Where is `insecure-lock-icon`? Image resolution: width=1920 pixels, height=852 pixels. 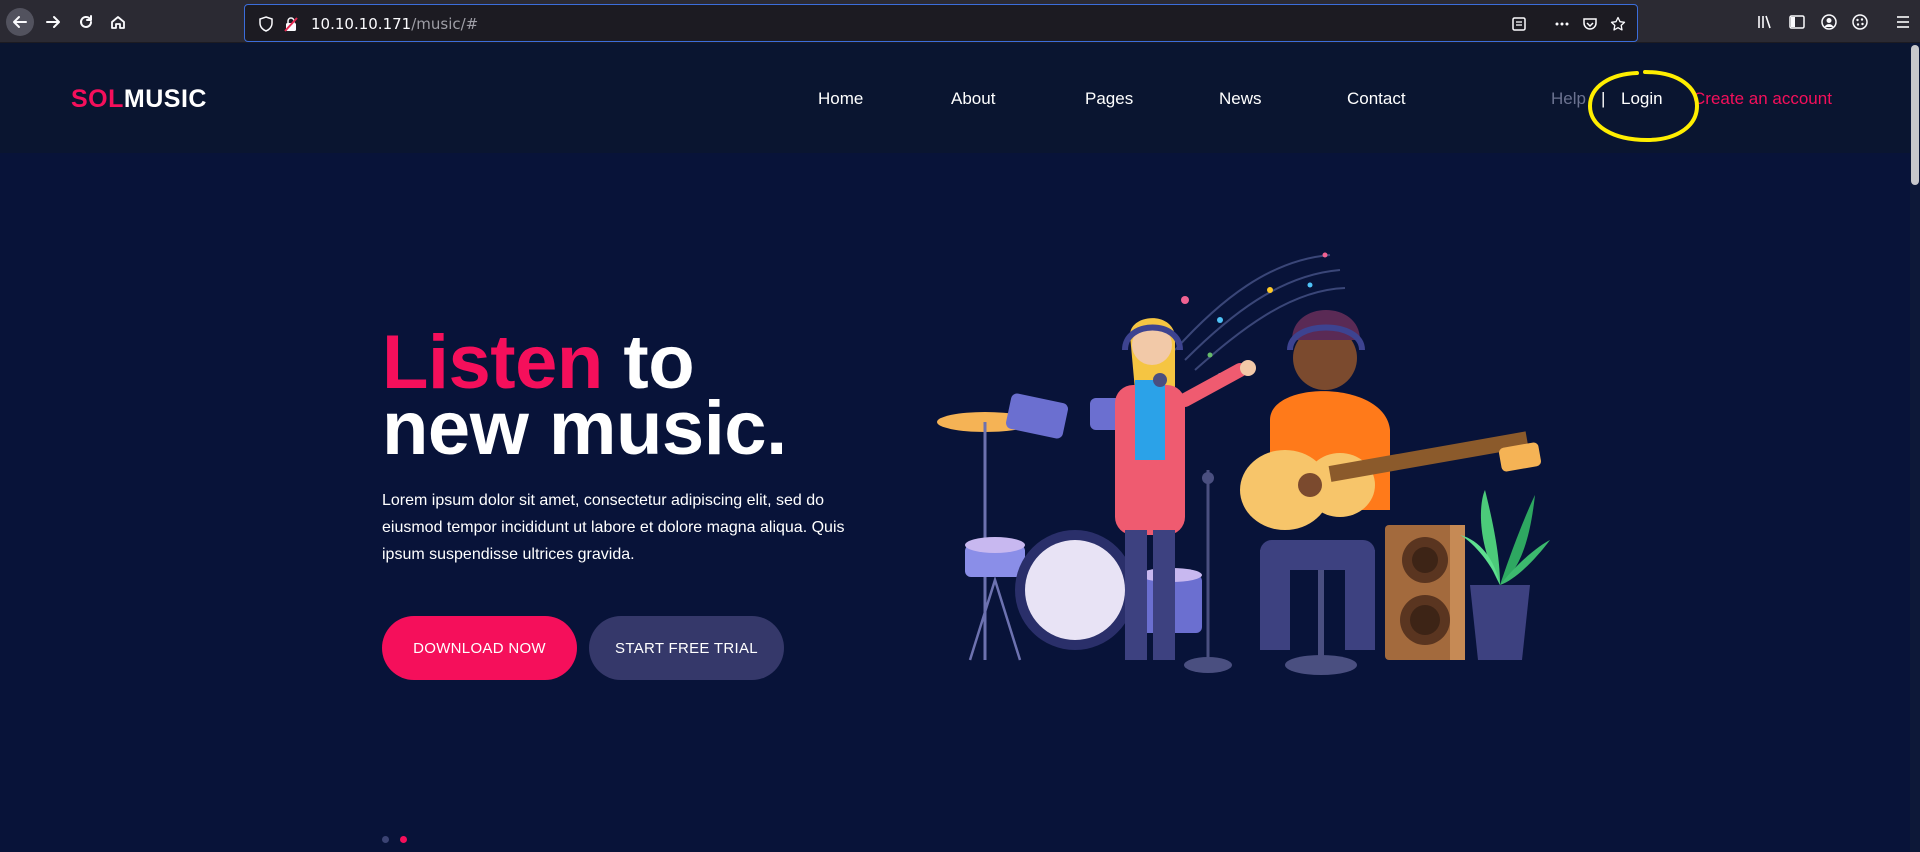 insecure-lock-icon is located at coordinates (291, 24).